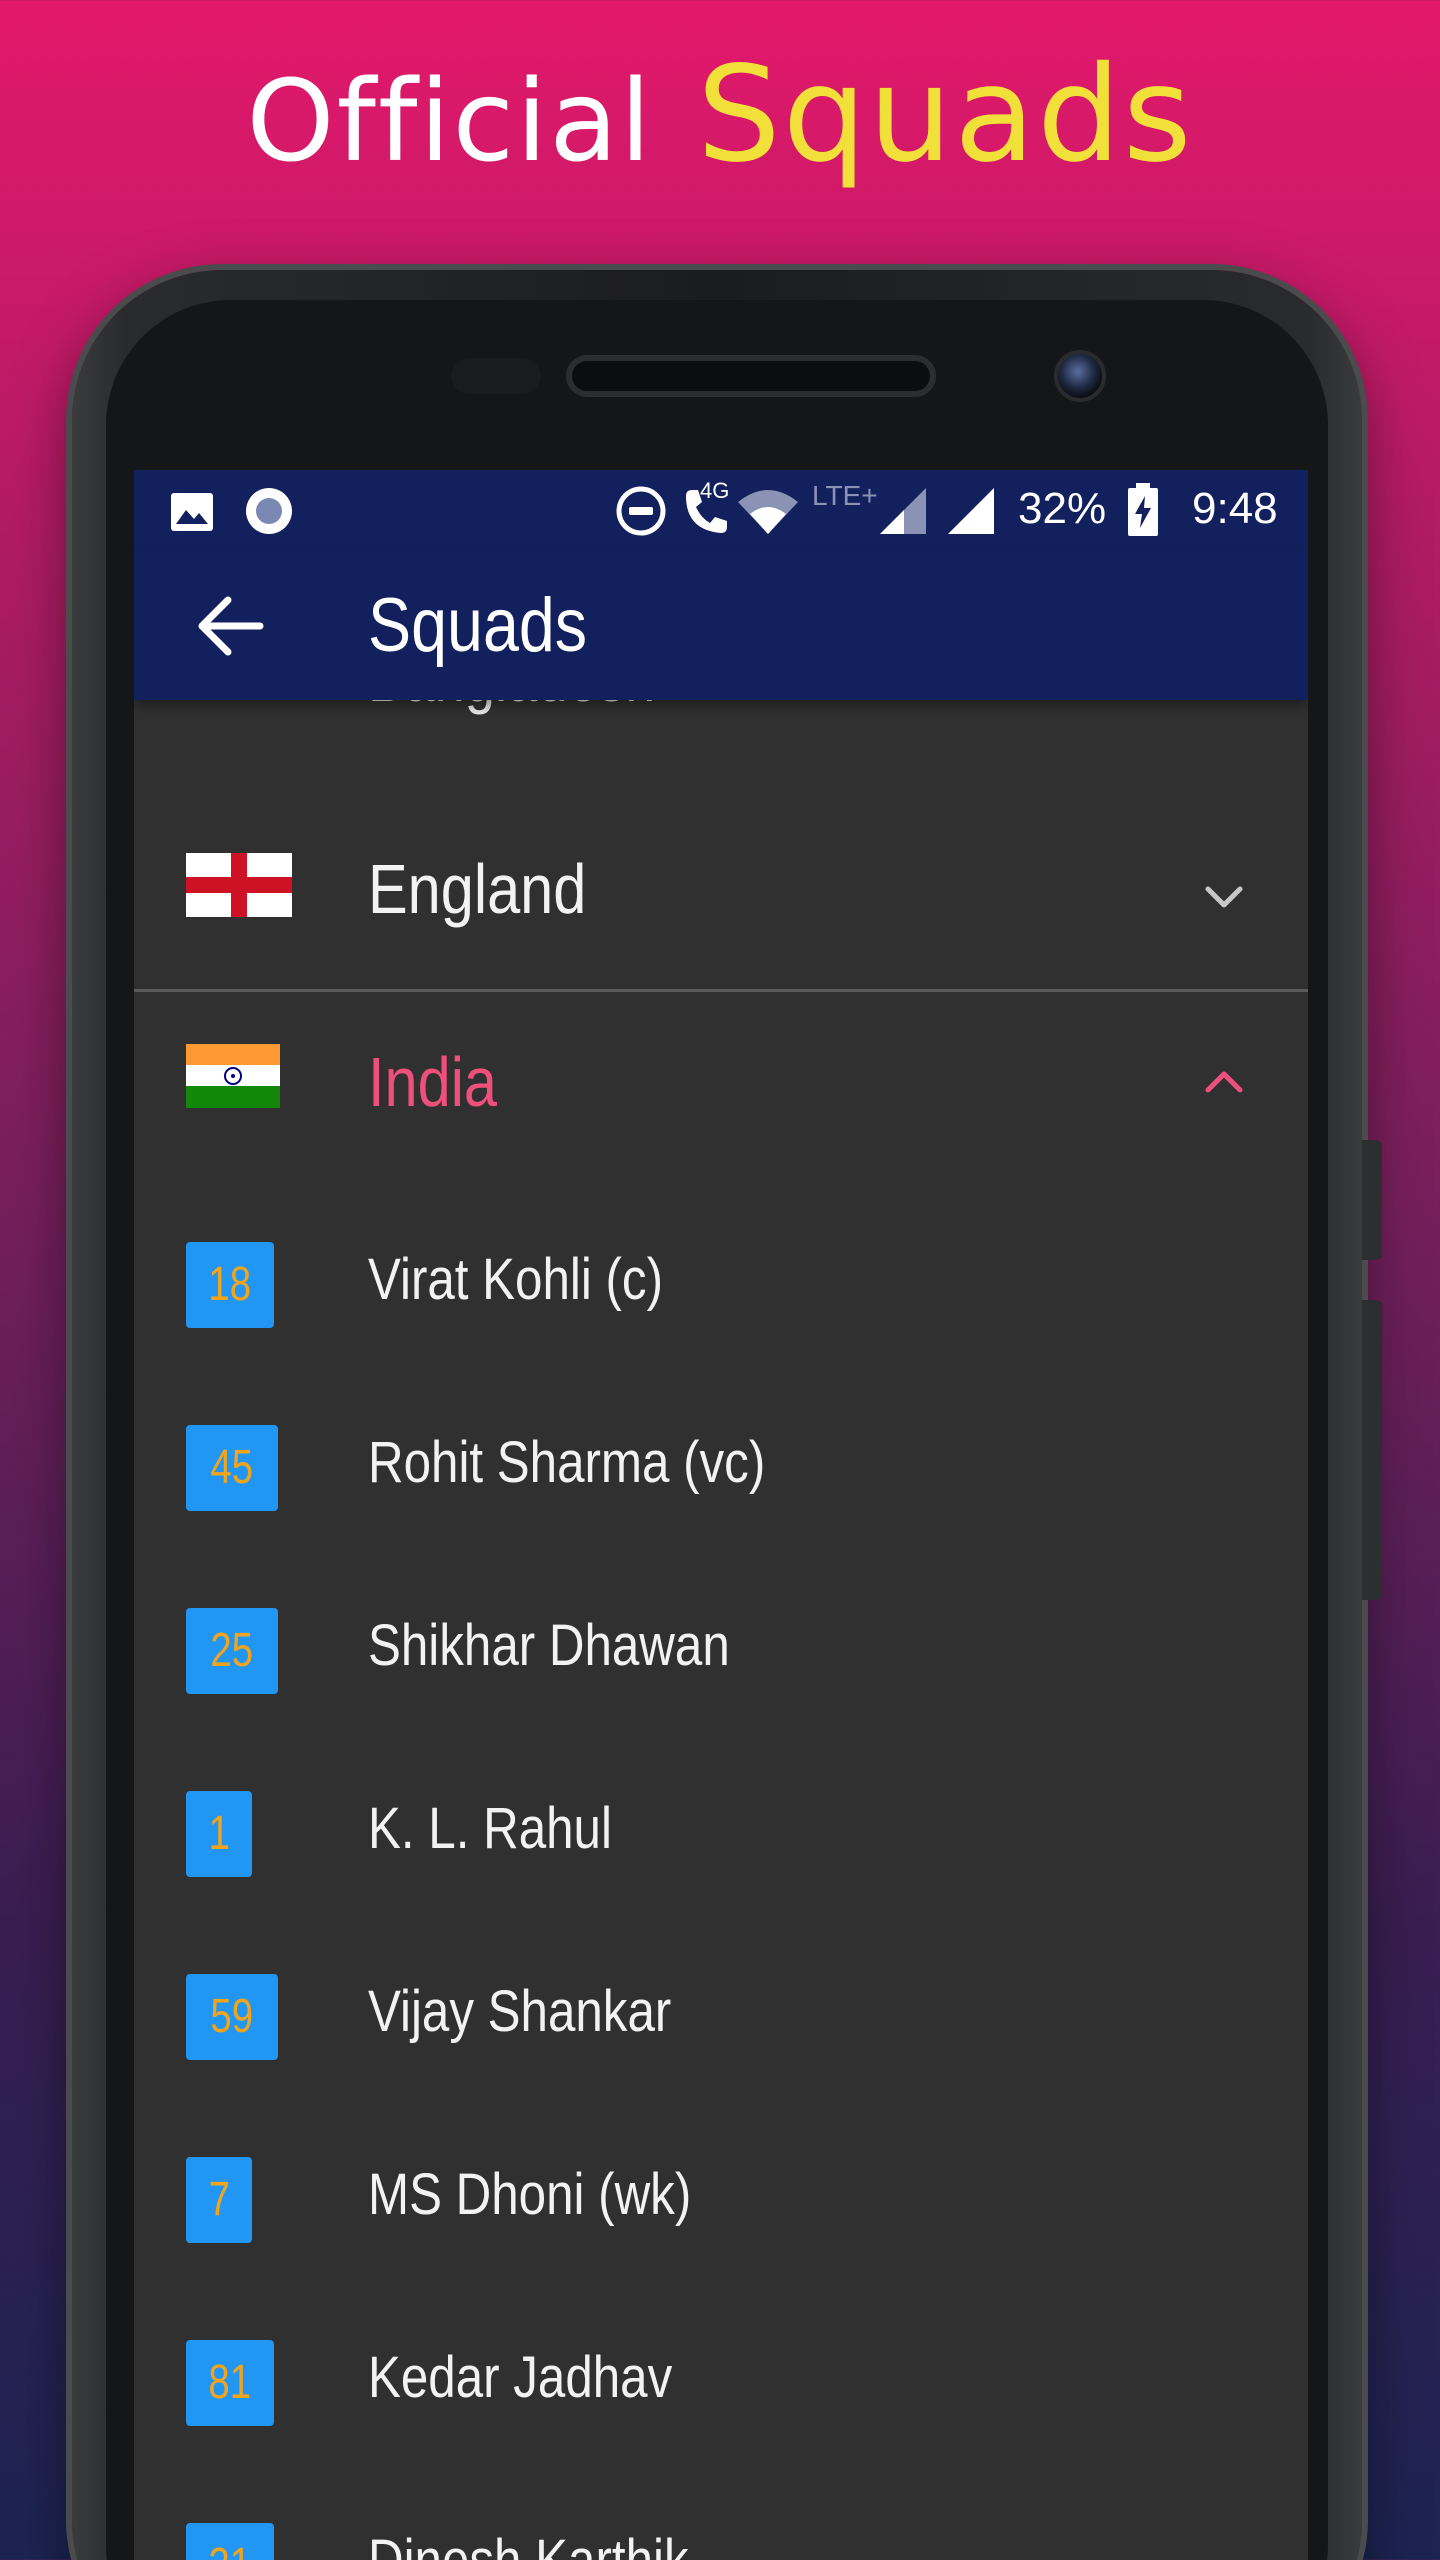 The width and height of the screenshot is (1440, 2560). I want to click on player-name: Rohit Sharma (vc), so click(567, 1462).